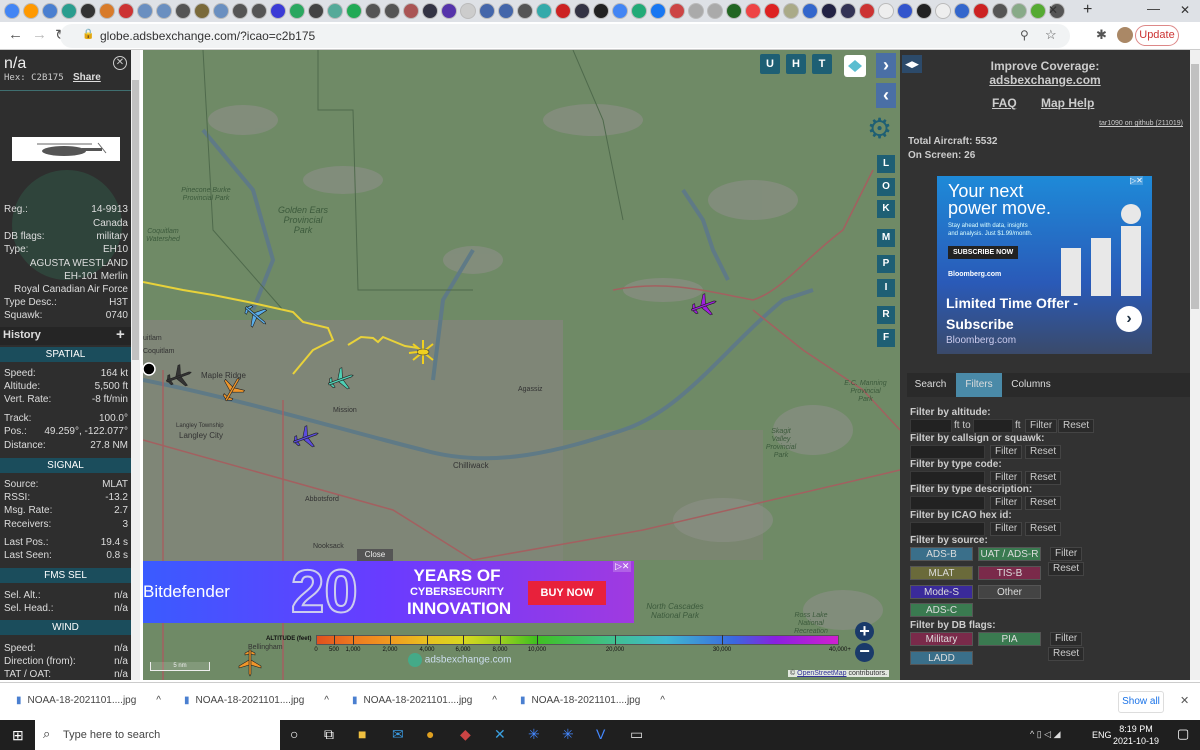 Image resolution: width=1200 pixels, height=750 pixels. What do you see at coordinates (1066, 569) in the screenshot?
I see `source-reset-button: Reset` at bounding box center [1066, 569].